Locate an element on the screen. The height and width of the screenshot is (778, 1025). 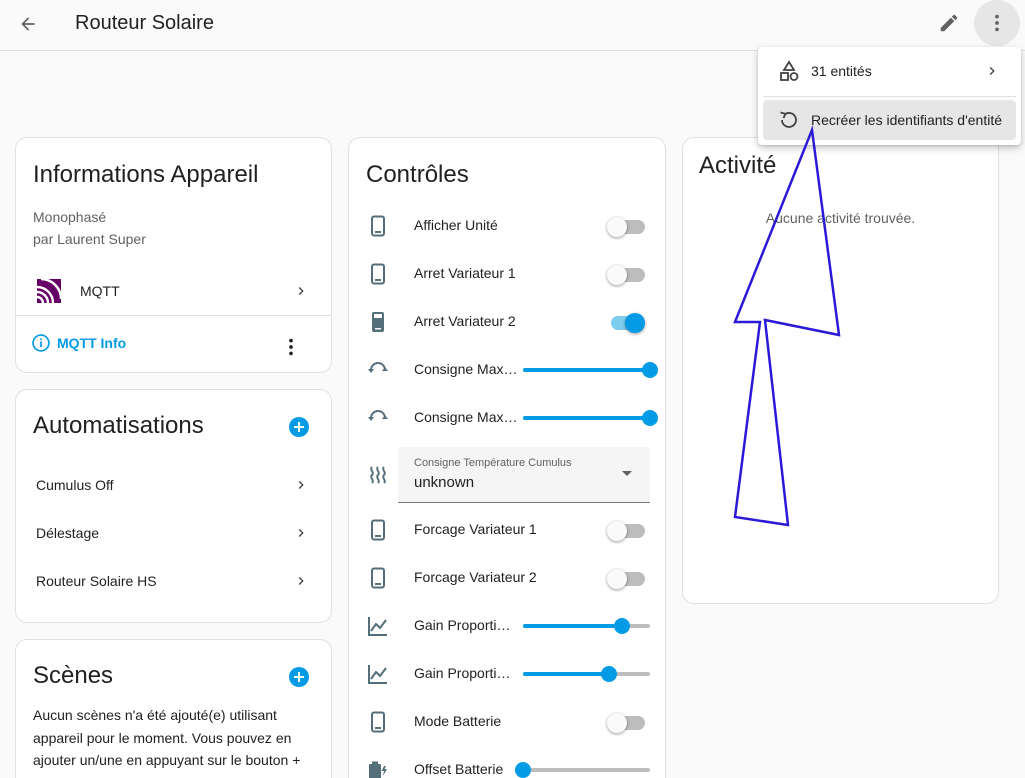
add-automation-button is located at coordinates (299, 427).